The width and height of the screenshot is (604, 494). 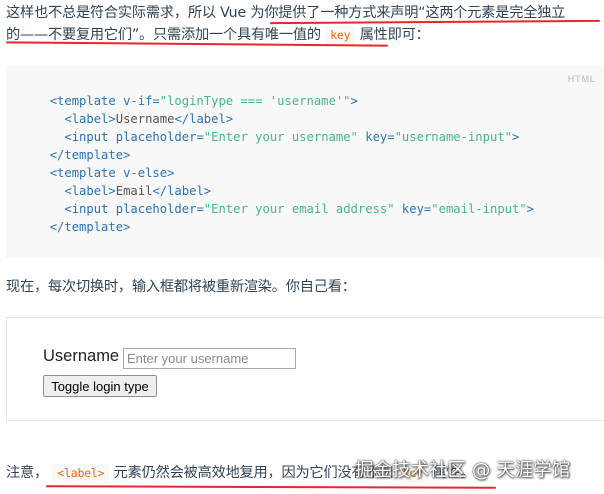 What do you see at coordinates (27, 473) in the screenshot?
I see `note-prefix: 注意，` at bounding box center [27, 473].